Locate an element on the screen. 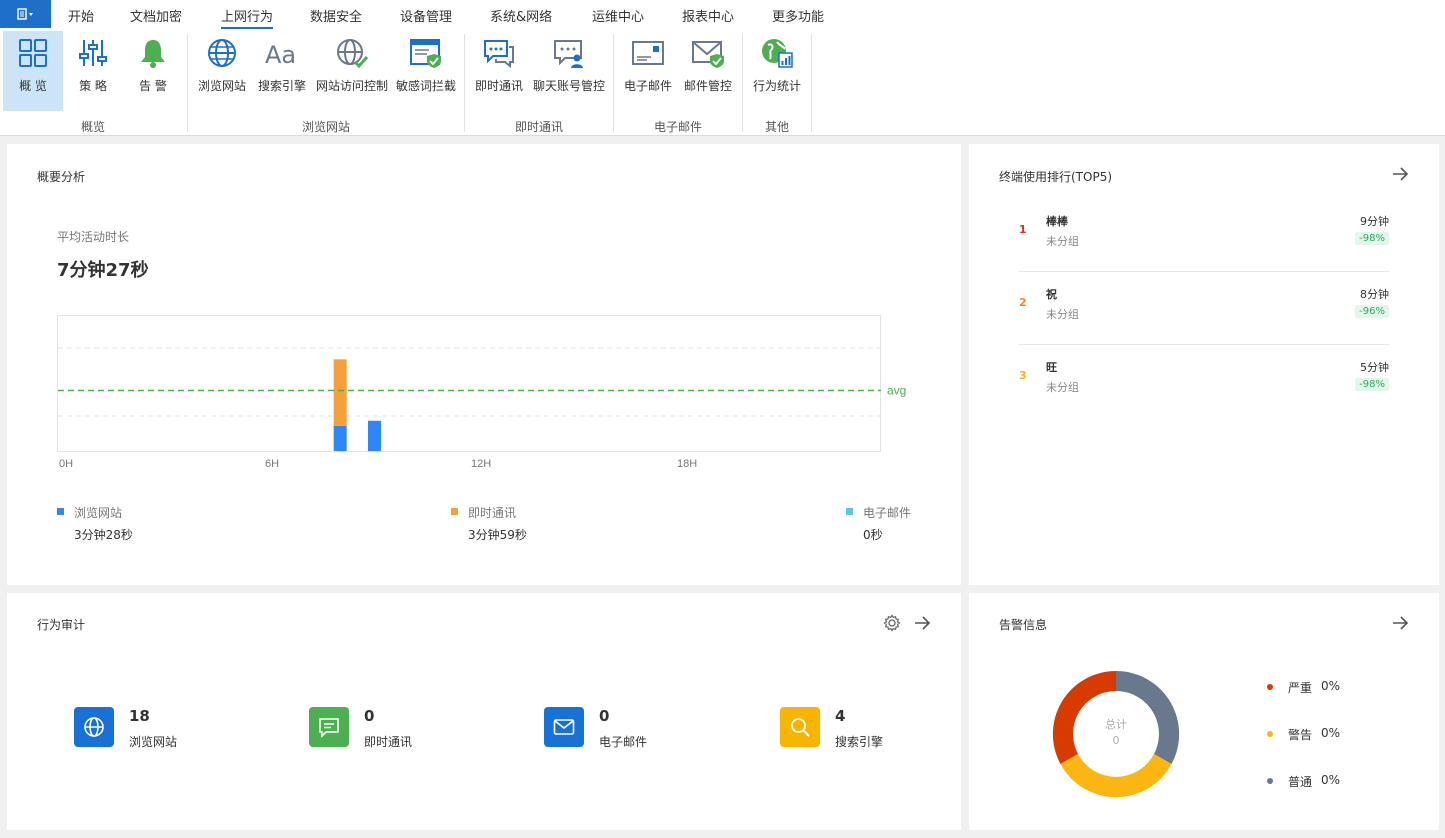 The height and width of the screenshot is (838, 1445). legend-name: 电子邮件 is located at coordinates (887, 513).